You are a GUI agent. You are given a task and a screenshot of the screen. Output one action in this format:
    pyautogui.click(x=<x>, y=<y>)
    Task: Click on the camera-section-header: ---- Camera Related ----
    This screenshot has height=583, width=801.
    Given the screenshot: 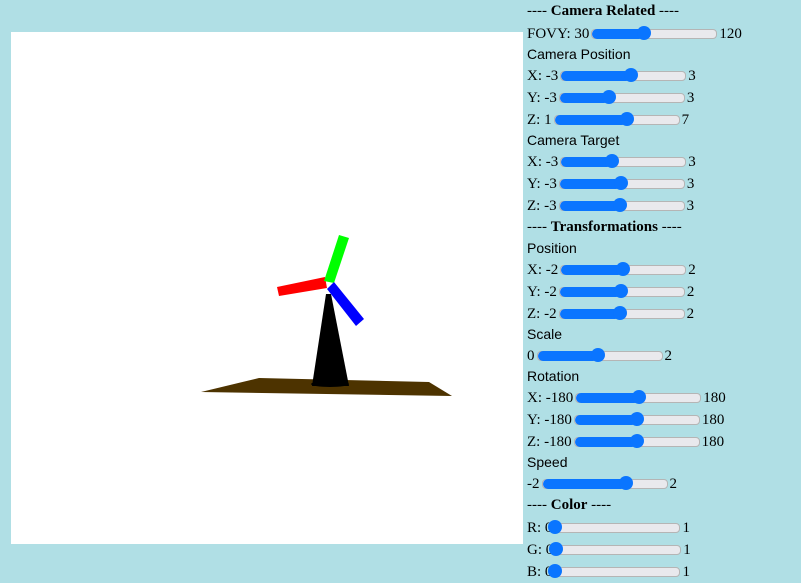 What is the action you would take?
    pyautogui.click(x=603, y=11)
    